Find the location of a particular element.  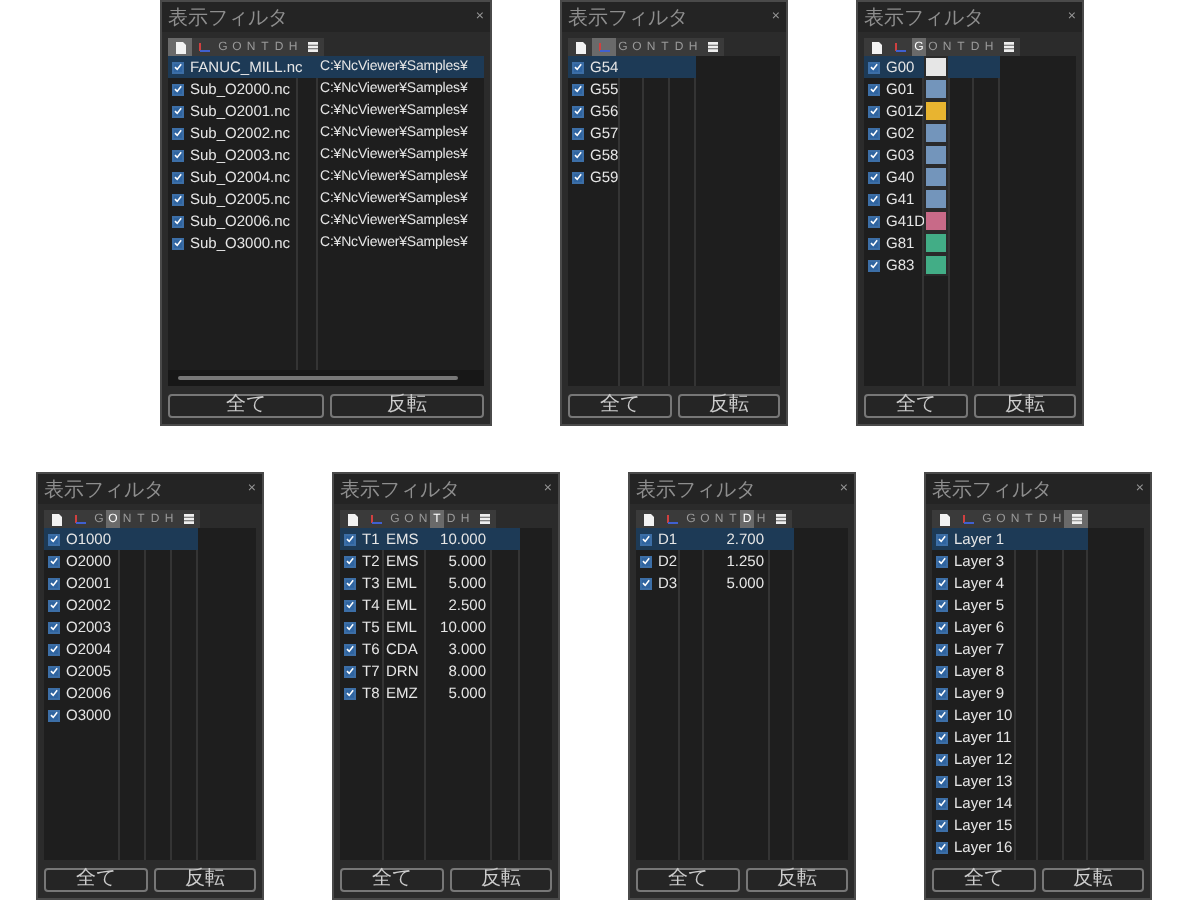

scrollbar-thumb is located at coordinates (318, 378).